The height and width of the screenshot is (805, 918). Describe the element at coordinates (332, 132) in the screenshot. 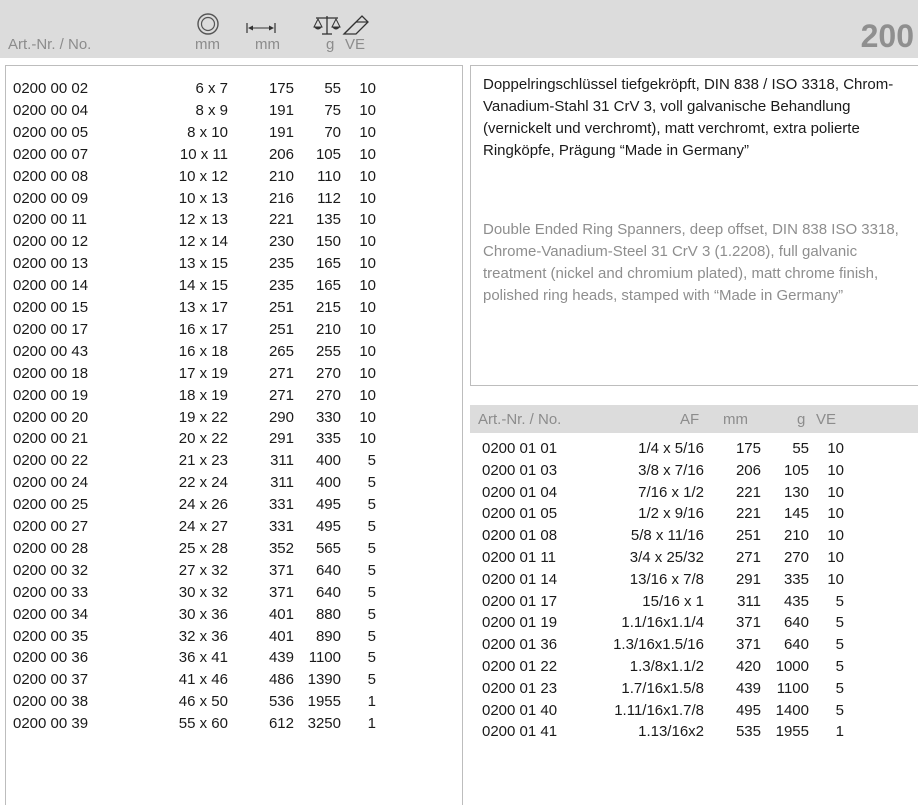

I see `weight-cell: 70` at that location.